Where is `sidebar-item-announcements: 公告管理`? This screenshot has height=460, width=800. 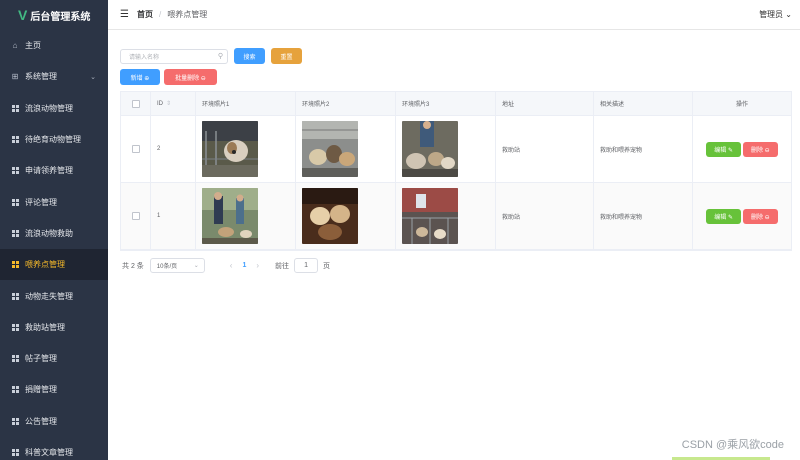
sidebar-item-announcements: 公告管理 is located at coordinates (54, 421).